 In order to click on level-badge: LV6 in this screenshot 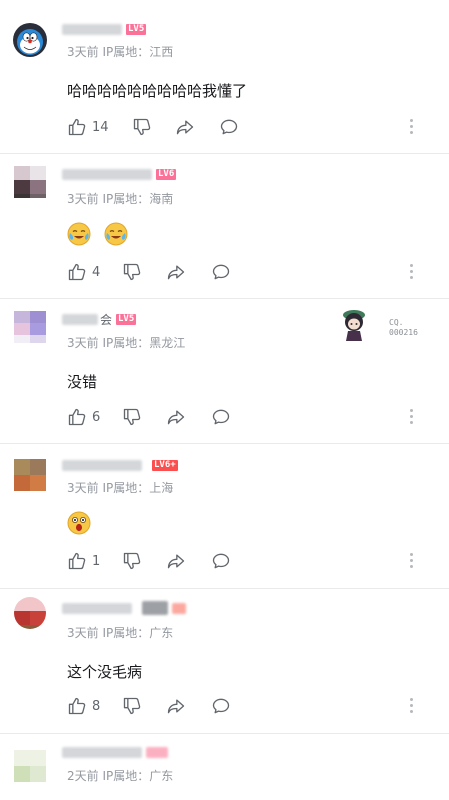, I will do `click(166, 174)`.